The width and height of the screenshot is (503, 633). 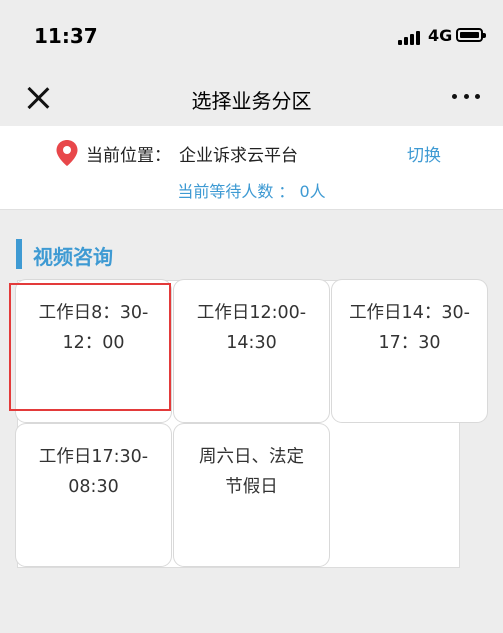 What do you see at coordinates (251, 343) in the screenshot?
I see `slot-line2: 14:30` at bounding box center [251, 343].